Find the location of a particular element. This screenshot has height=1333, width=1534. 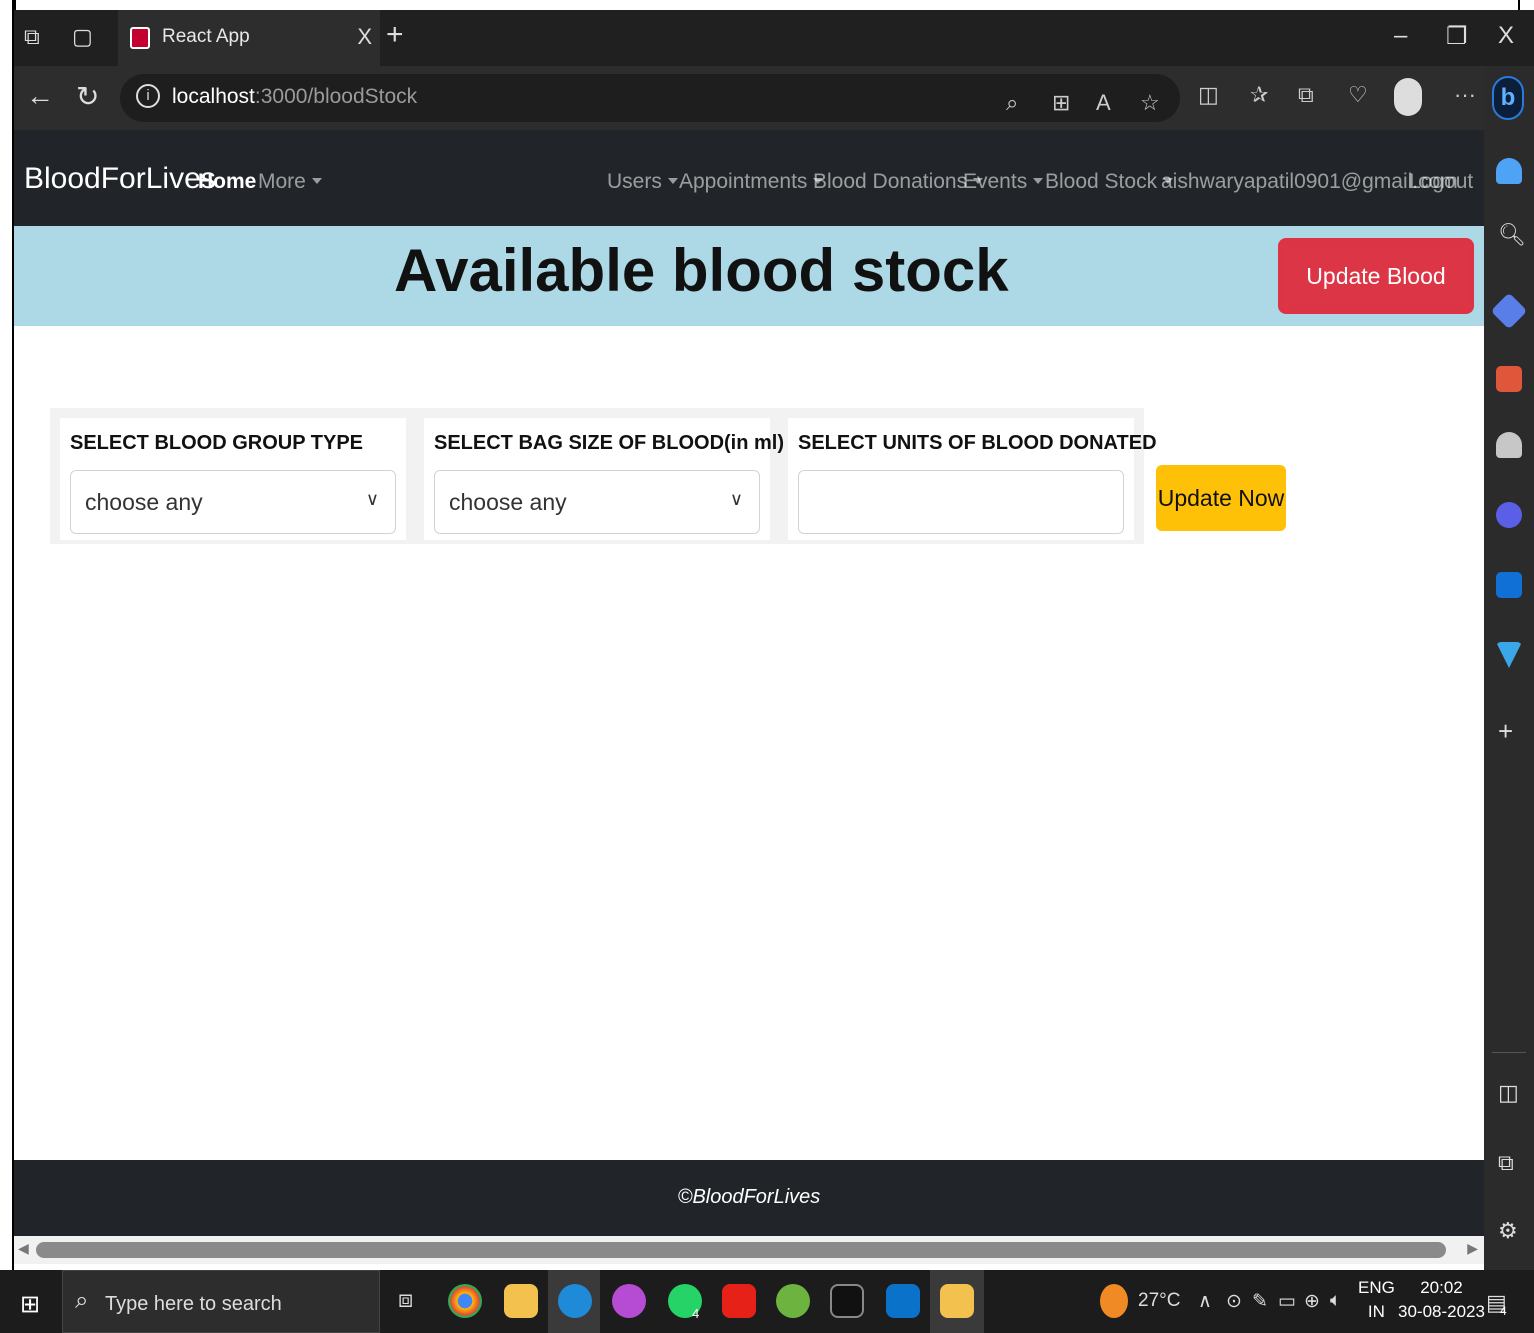

restore-button: ❐ is located at coordinates (1457, 36).